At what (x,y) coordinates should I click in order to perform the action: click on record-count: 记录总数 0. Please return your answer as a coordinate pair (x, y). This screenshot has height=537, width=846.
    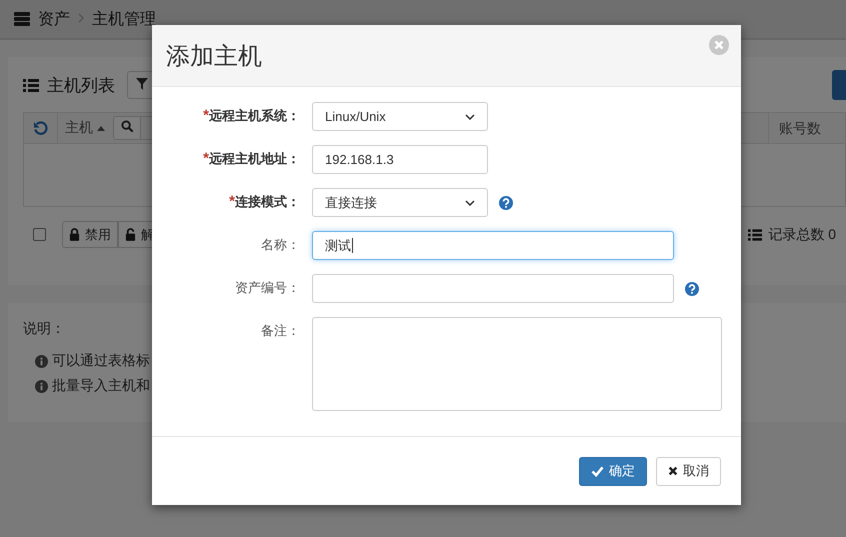
    Looking at the image, I should click on (802, 235).